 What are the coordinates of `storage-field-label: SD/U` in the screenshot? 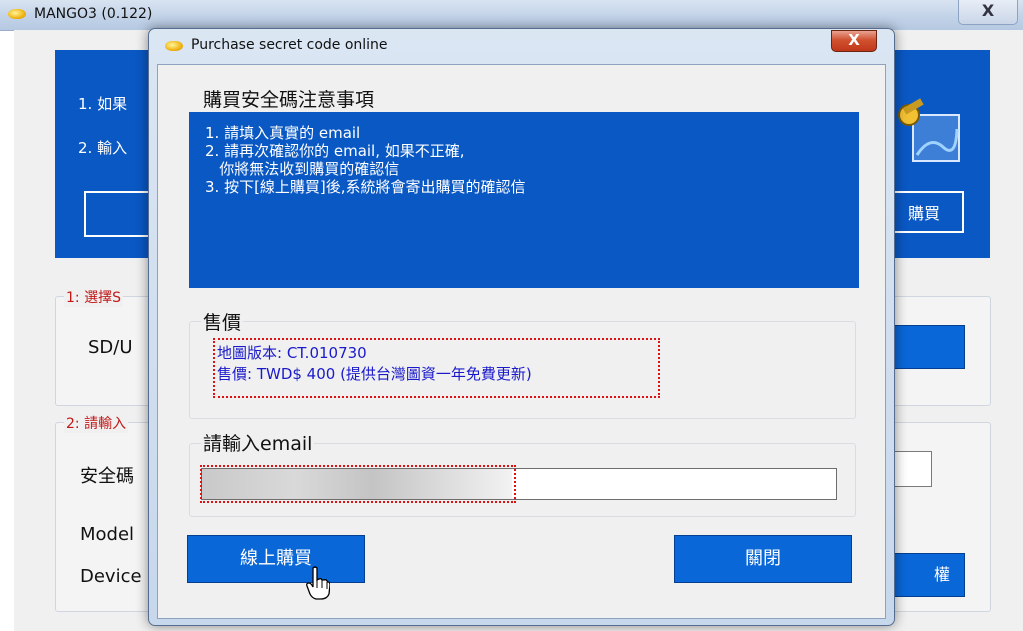 It's located at (110, 347).